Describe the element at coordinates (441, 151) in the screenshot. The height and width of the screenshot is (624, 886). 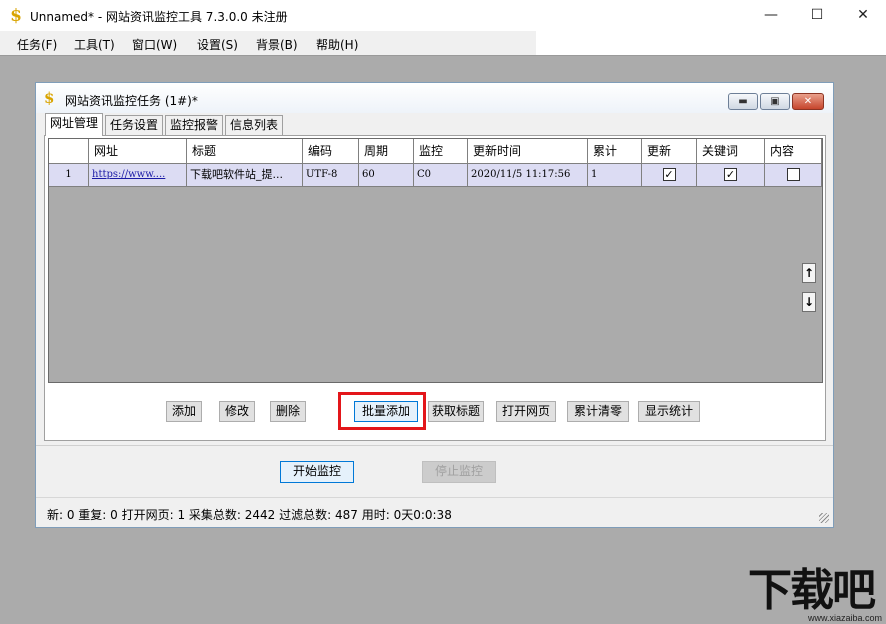
I see `header-monitor: 监控` at that location.